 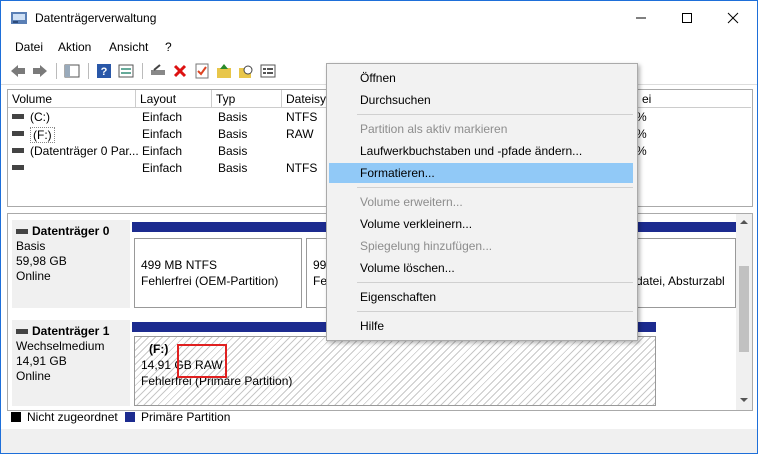 I want to click on disk-type: Basis, so click(x=31, y=246).